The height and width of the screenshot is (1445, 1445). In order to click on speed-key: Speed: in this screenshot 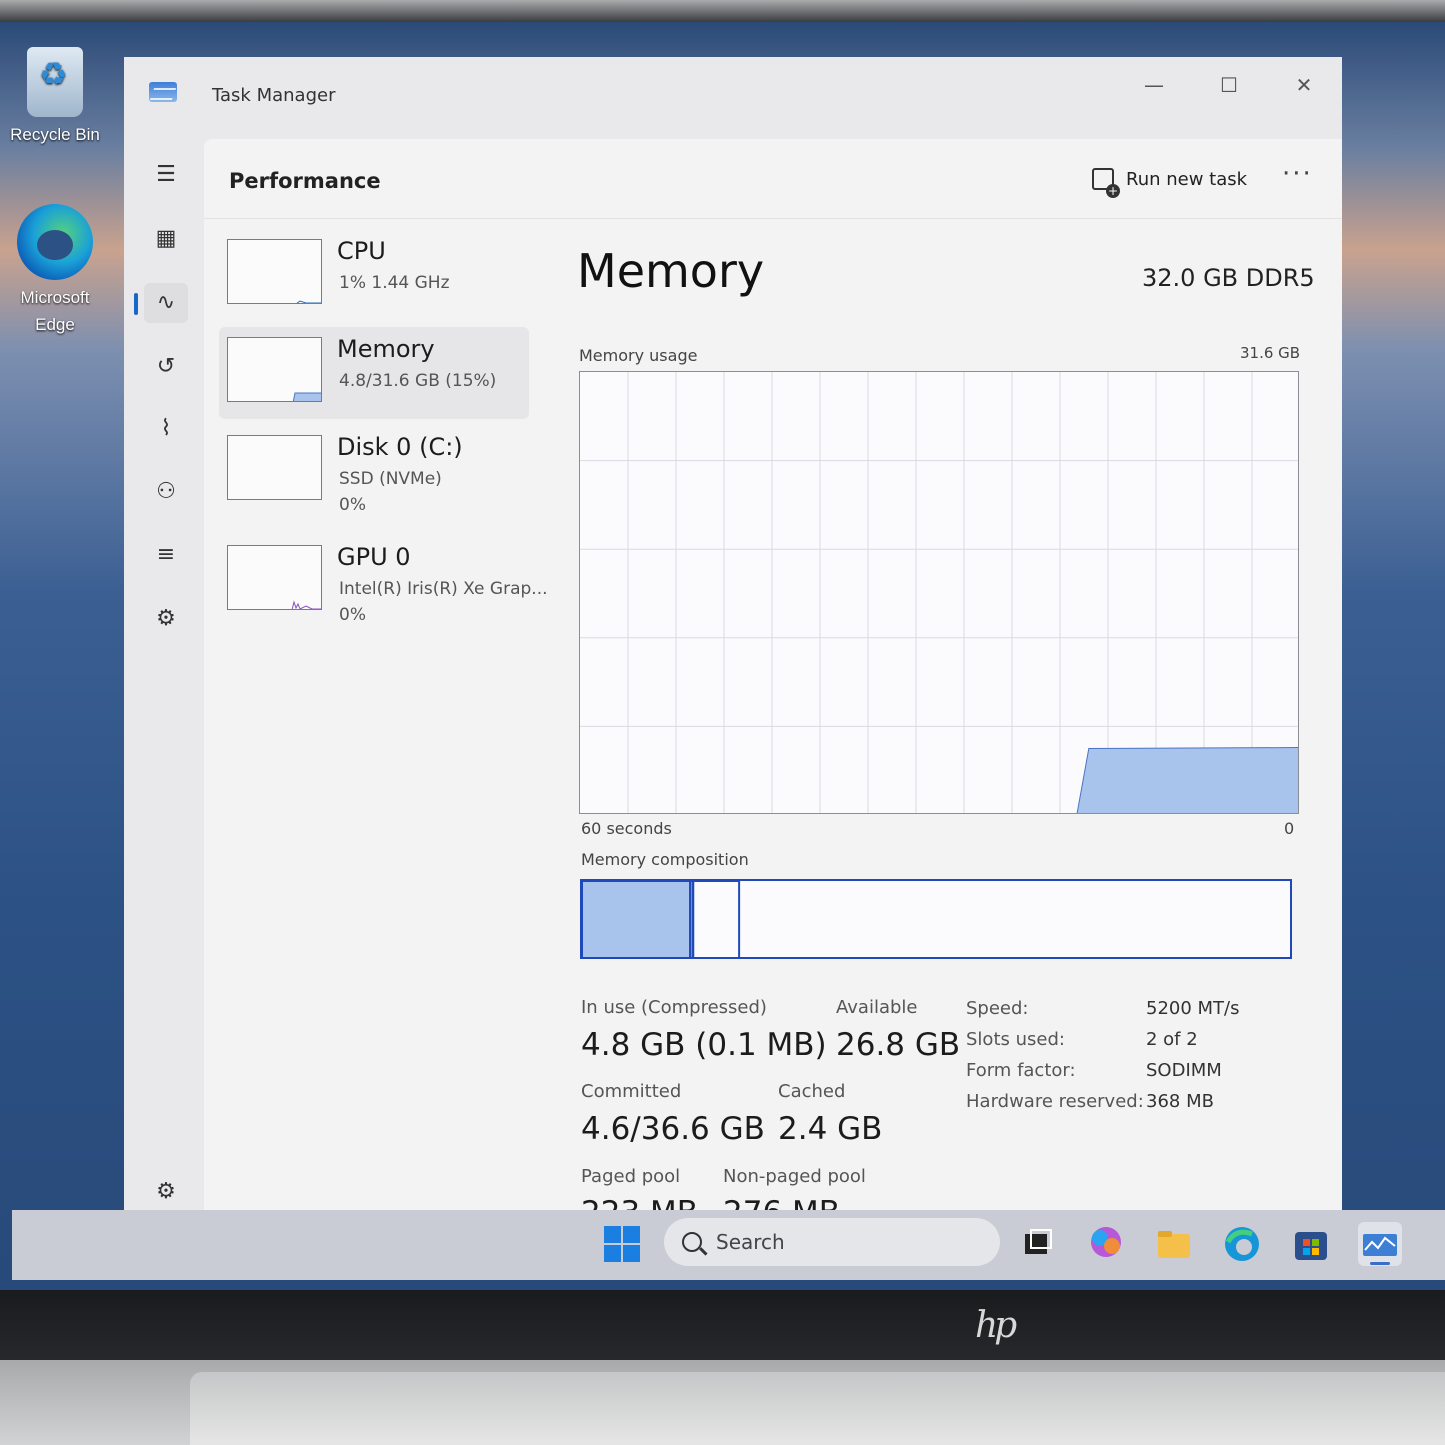, I will do `click(997, 1008)`.